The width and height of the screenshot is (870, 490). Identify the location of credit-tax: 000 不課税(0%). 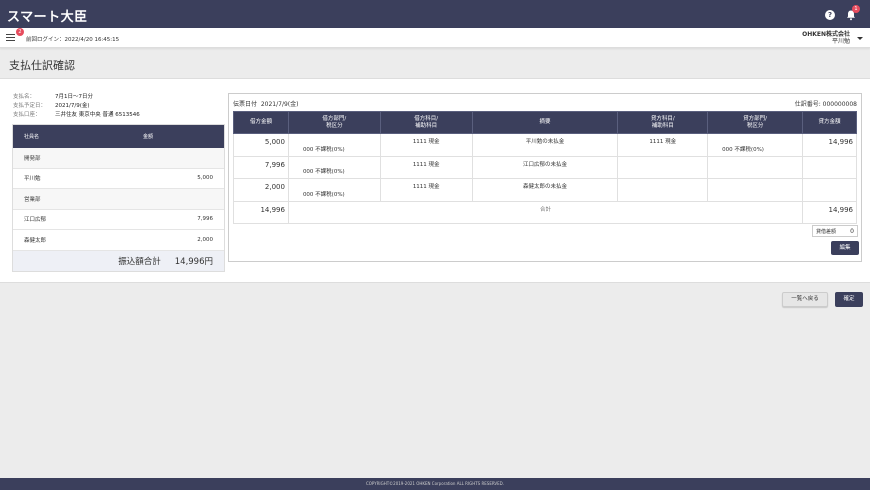
(743, 149).